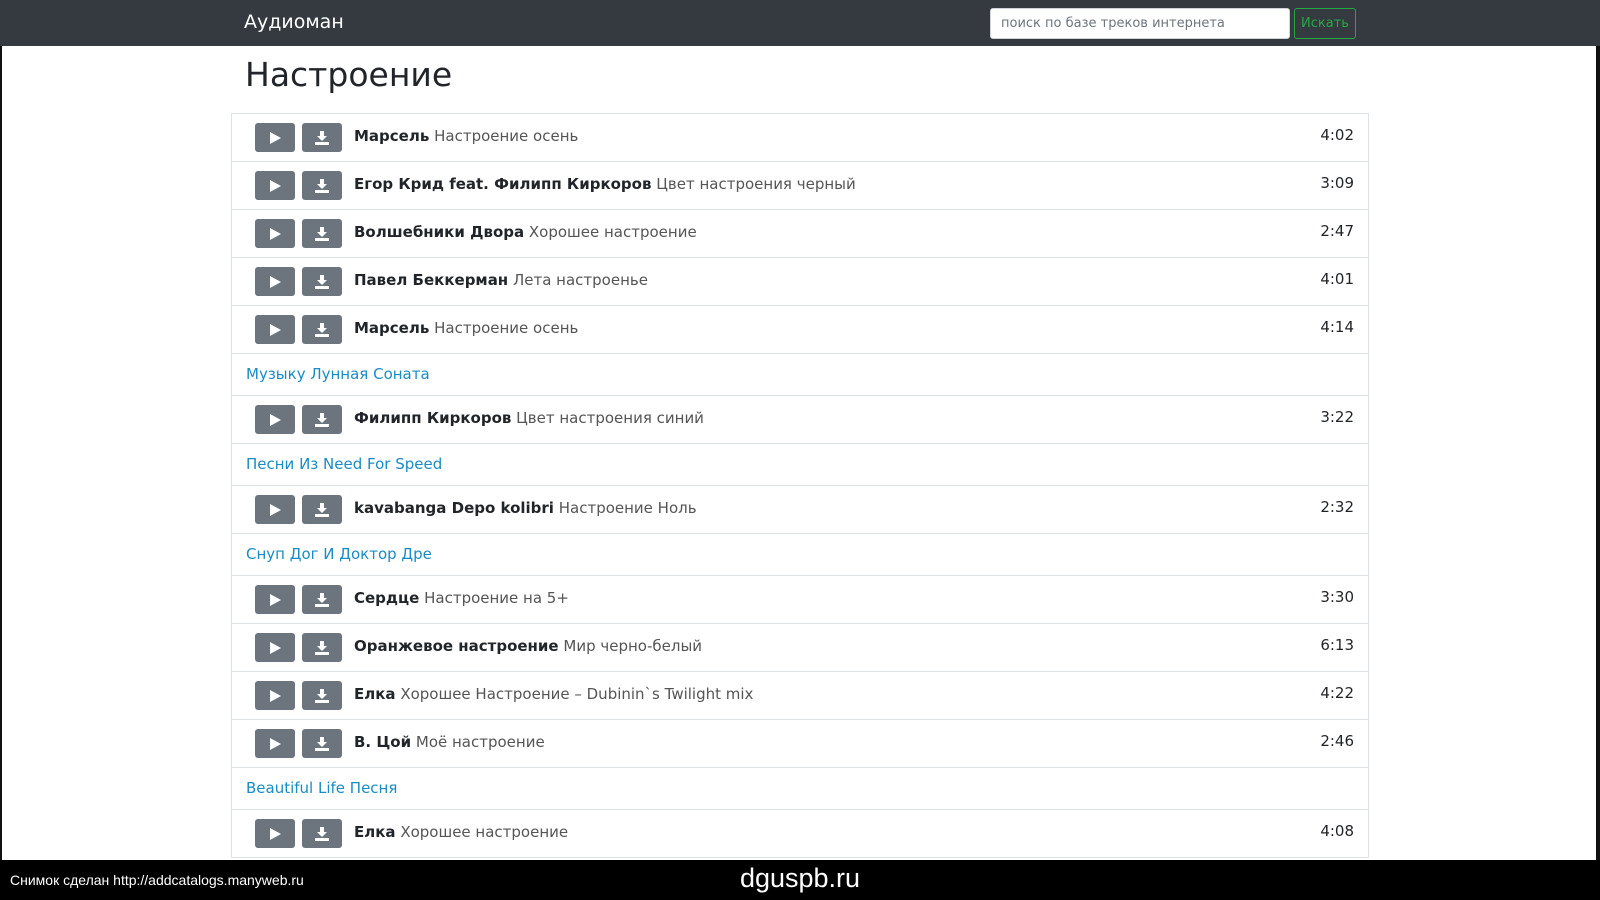  Describe the element at coordinates (344, 464) in the screenshot. I see `category-link: Песни Из Need For Speed` at that location.